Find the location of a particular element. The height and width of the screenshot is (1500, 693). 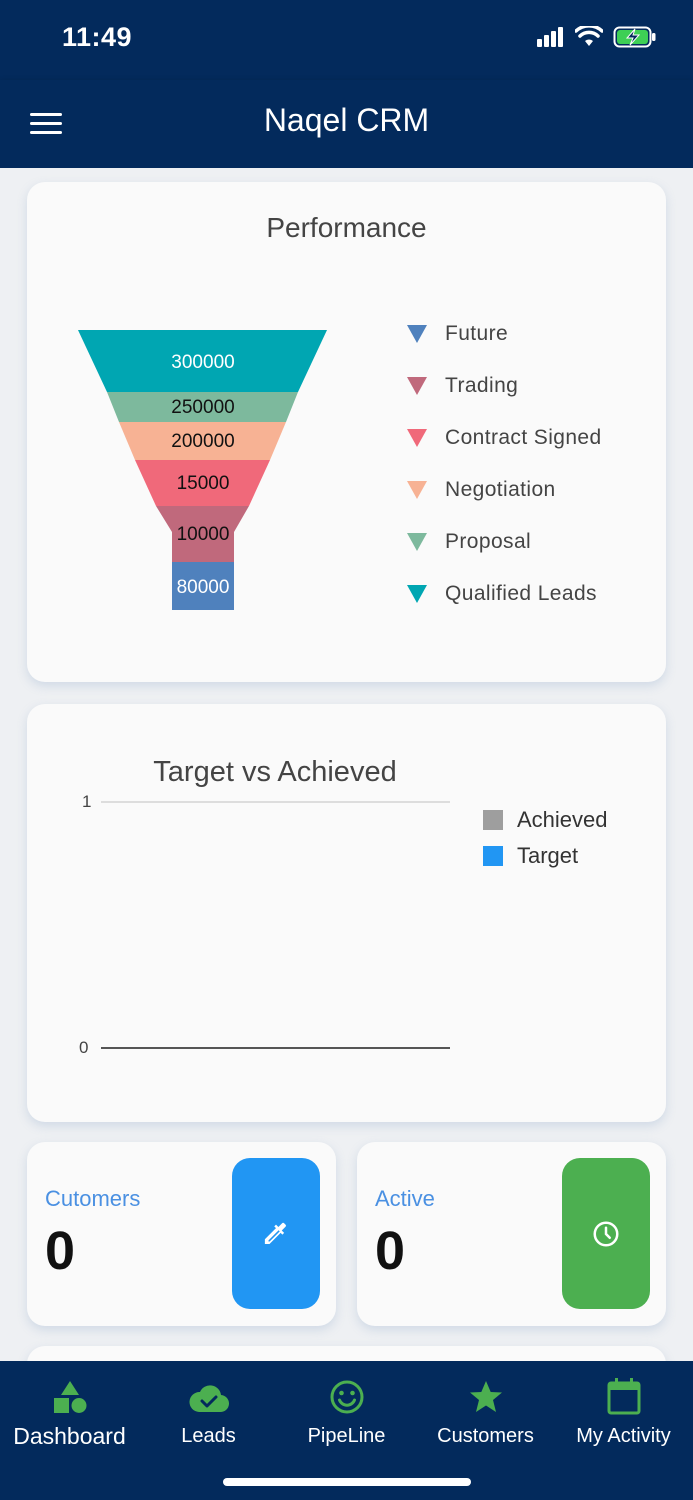

status-bar: 11:49 is located at coordinates (346, 40).